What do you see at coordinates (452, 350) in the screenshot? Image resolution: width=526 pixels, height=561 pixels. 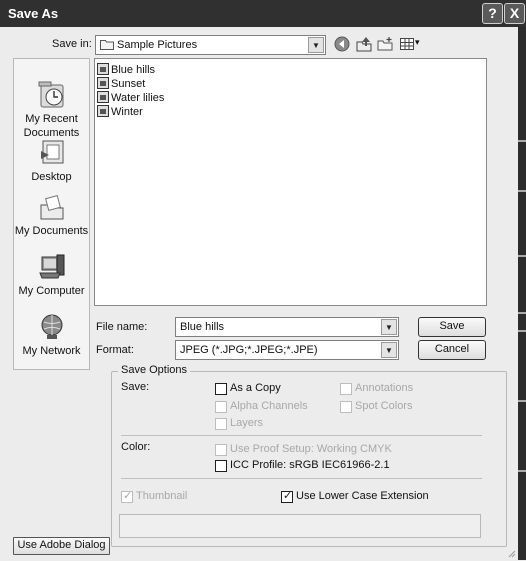 I see `cancel-button: Cancel` at bounding box center [452, 350].